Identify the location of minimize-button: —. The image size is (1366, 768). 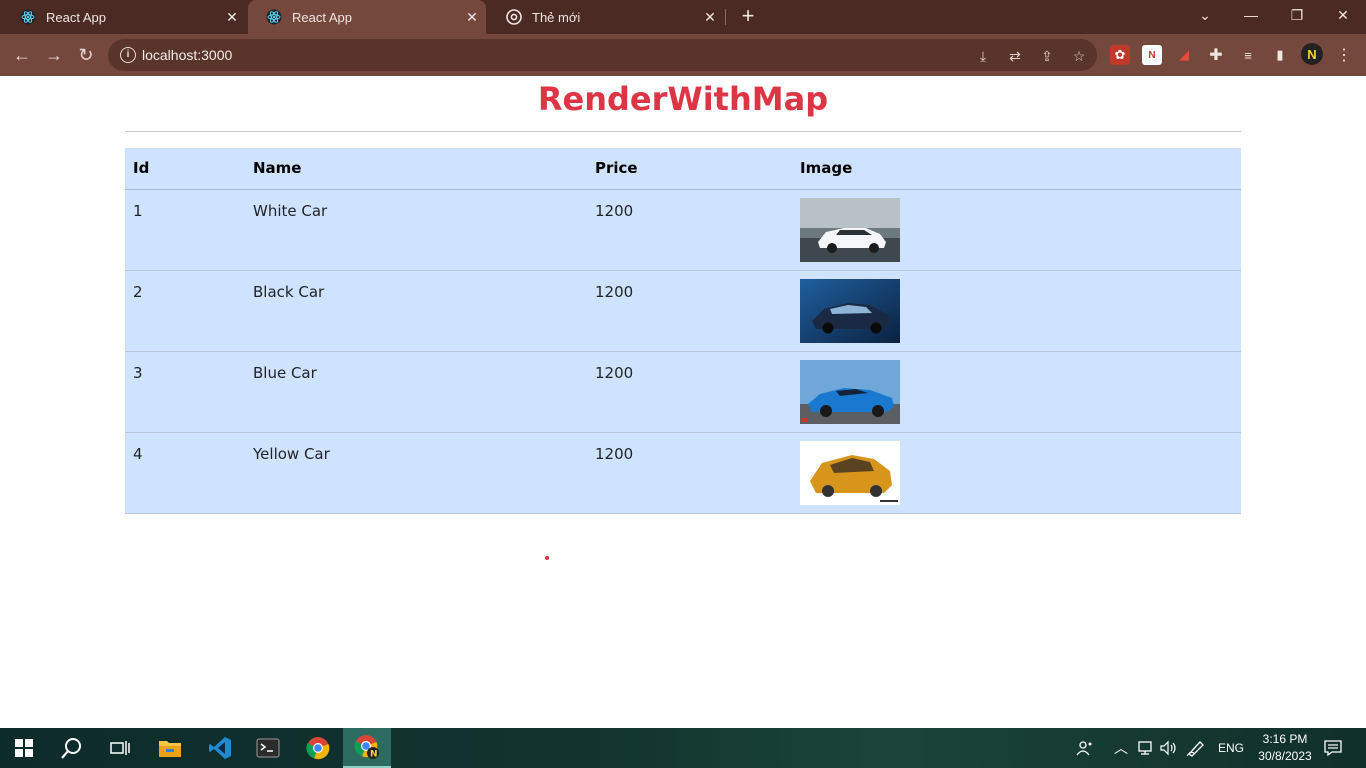
(1251, 15).